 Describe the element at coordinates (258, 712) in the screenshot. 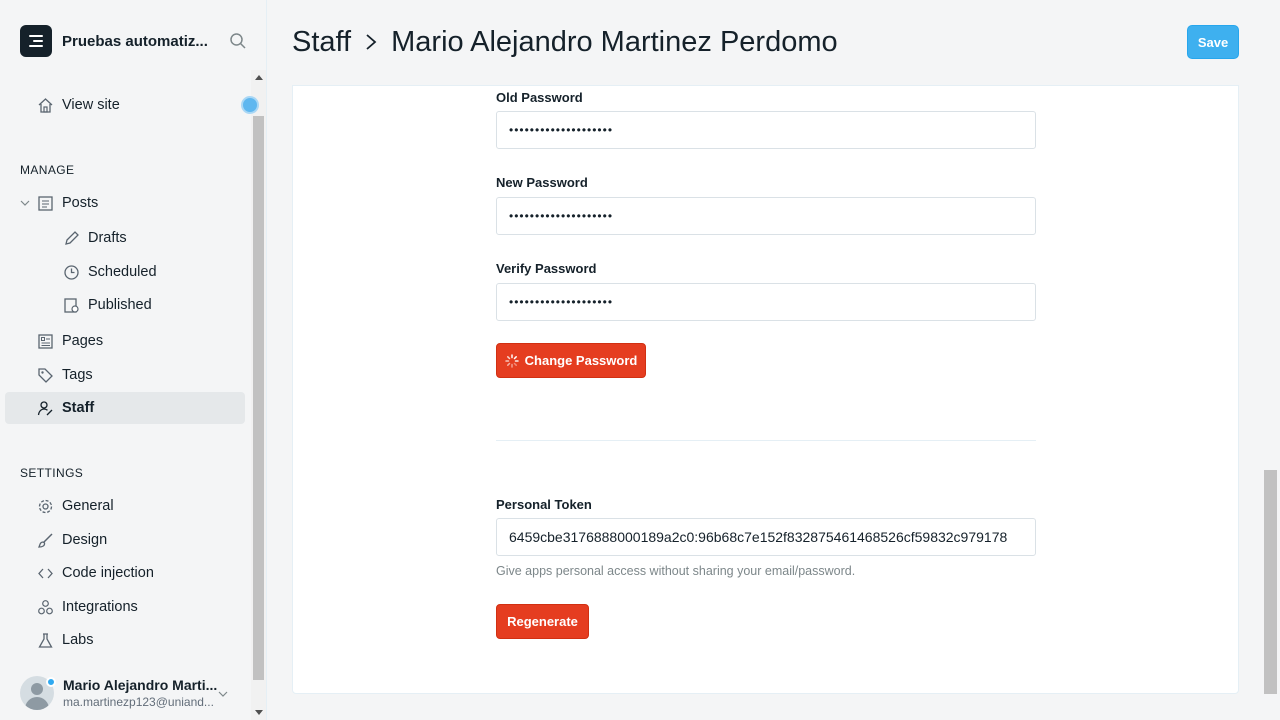

I see `scroll-down-arrow-icon` at that location.